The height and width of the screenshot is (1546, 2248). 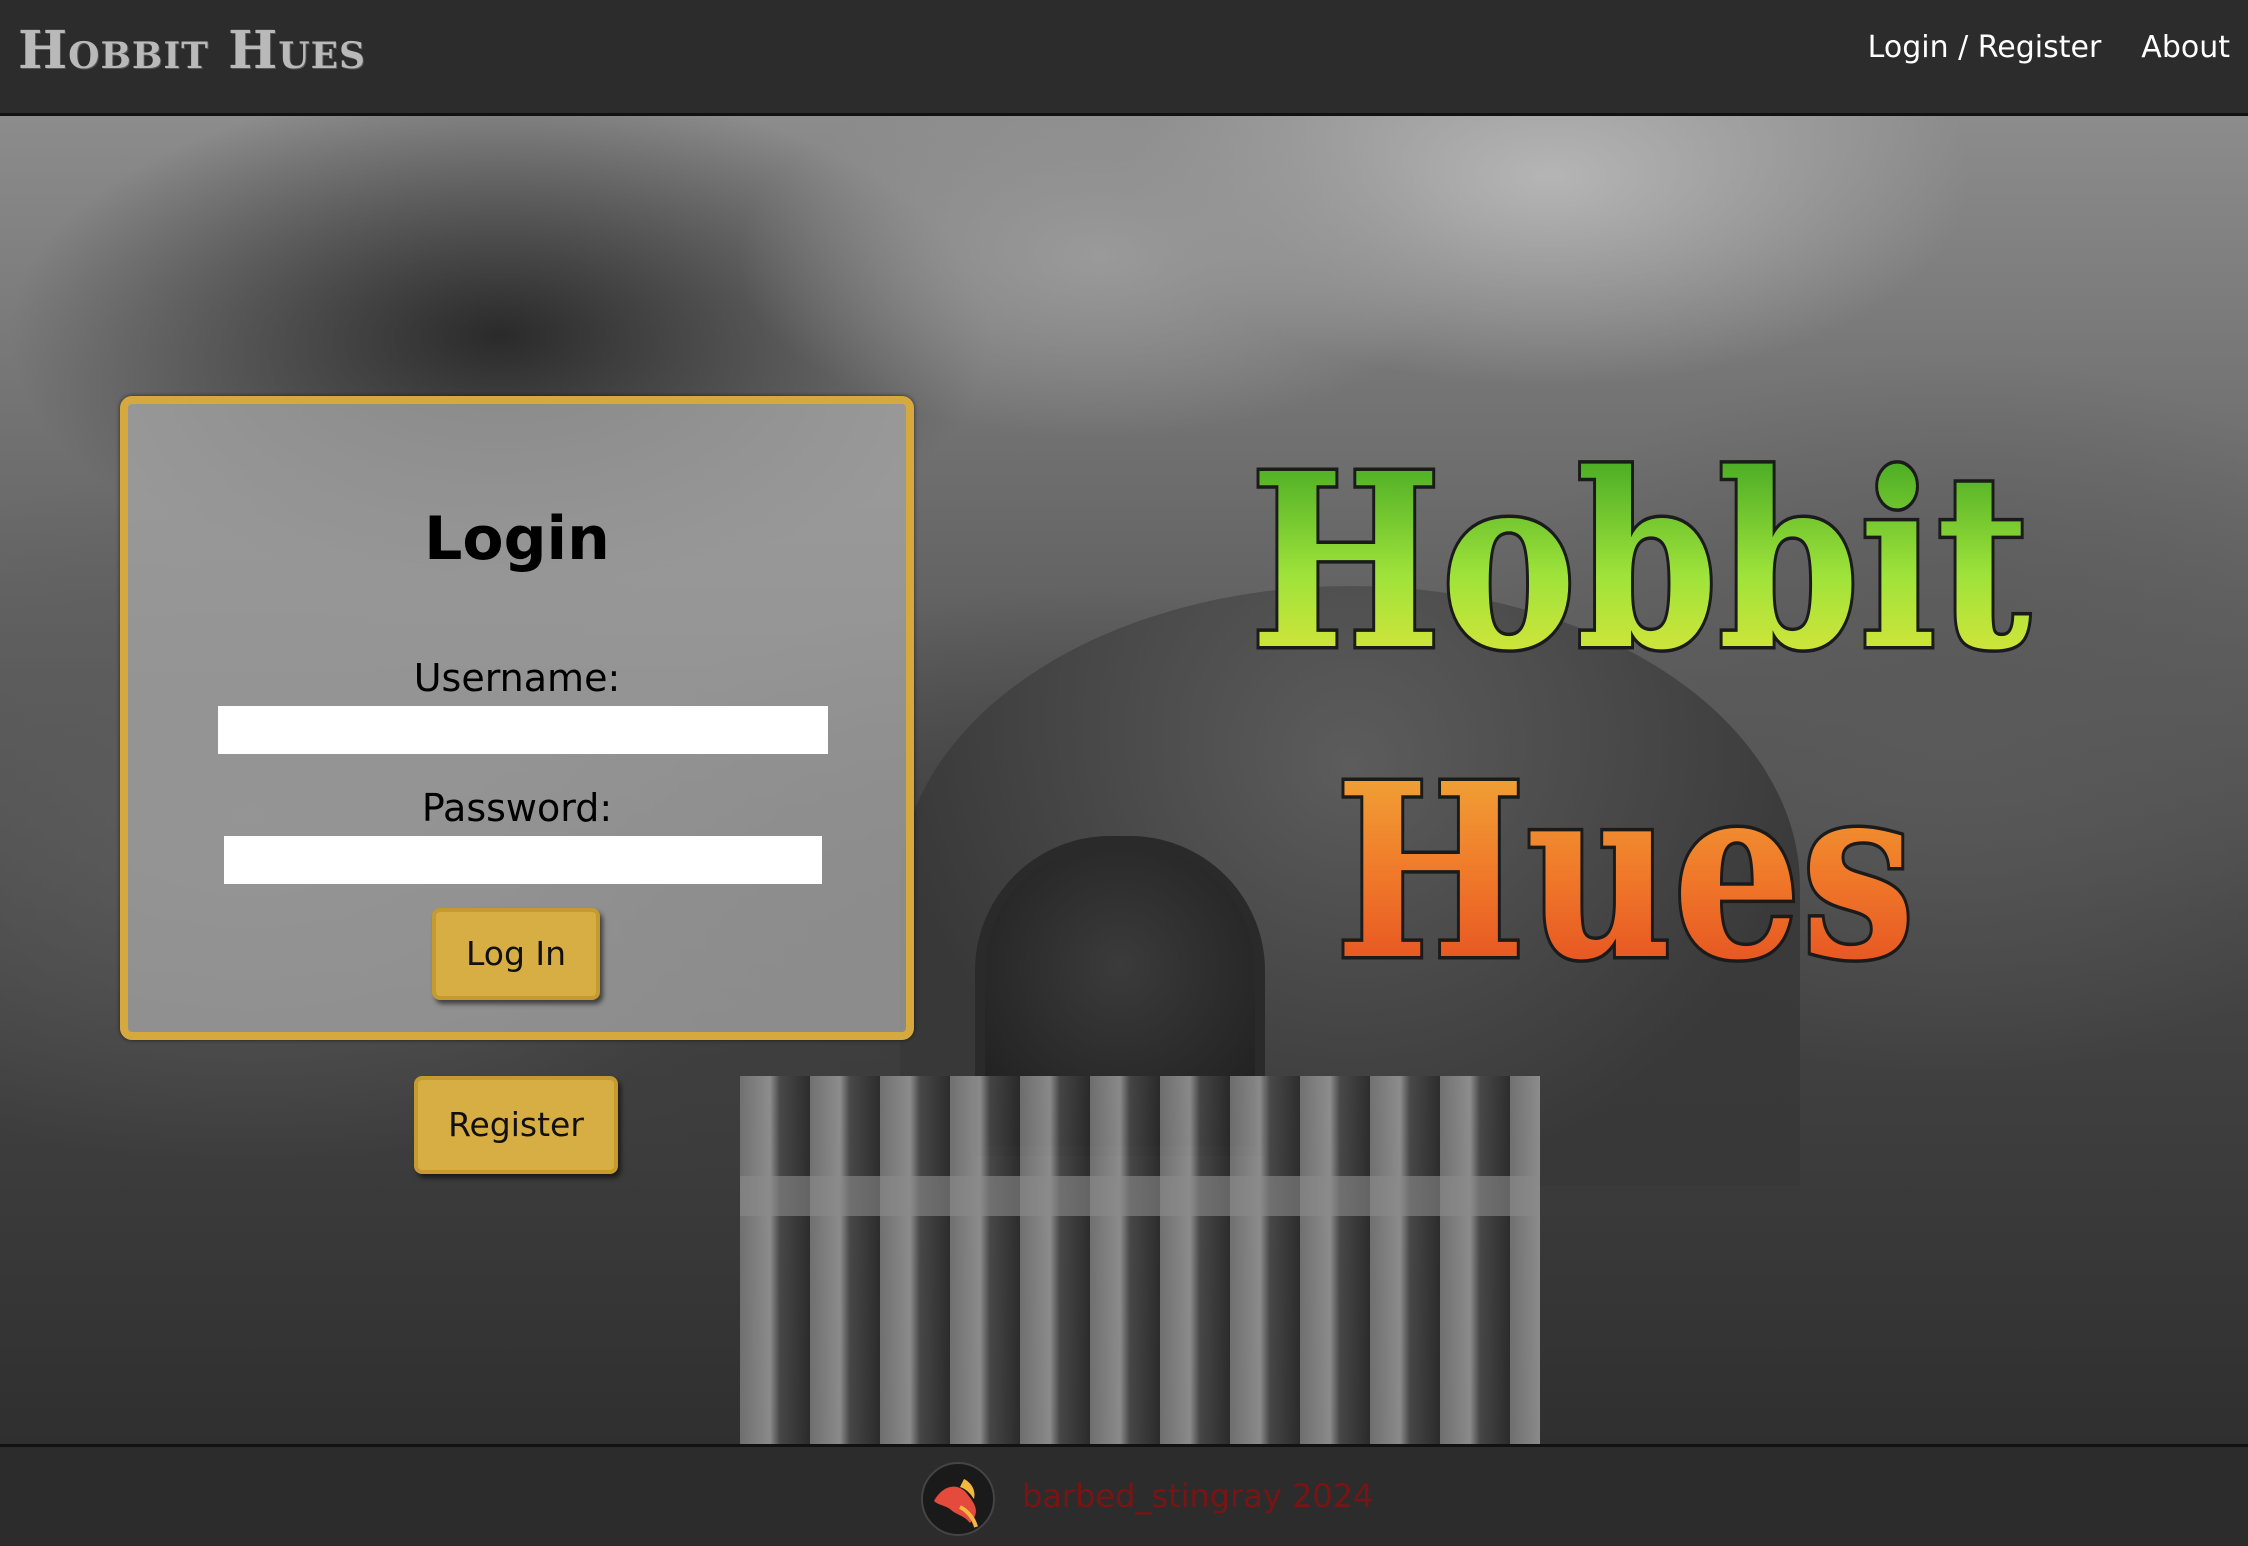 What do you see at coordinates (1985, 47) in the screenshot?
I see `nav-login-register-link: Login / Register` at bounding box center [1985, 47].